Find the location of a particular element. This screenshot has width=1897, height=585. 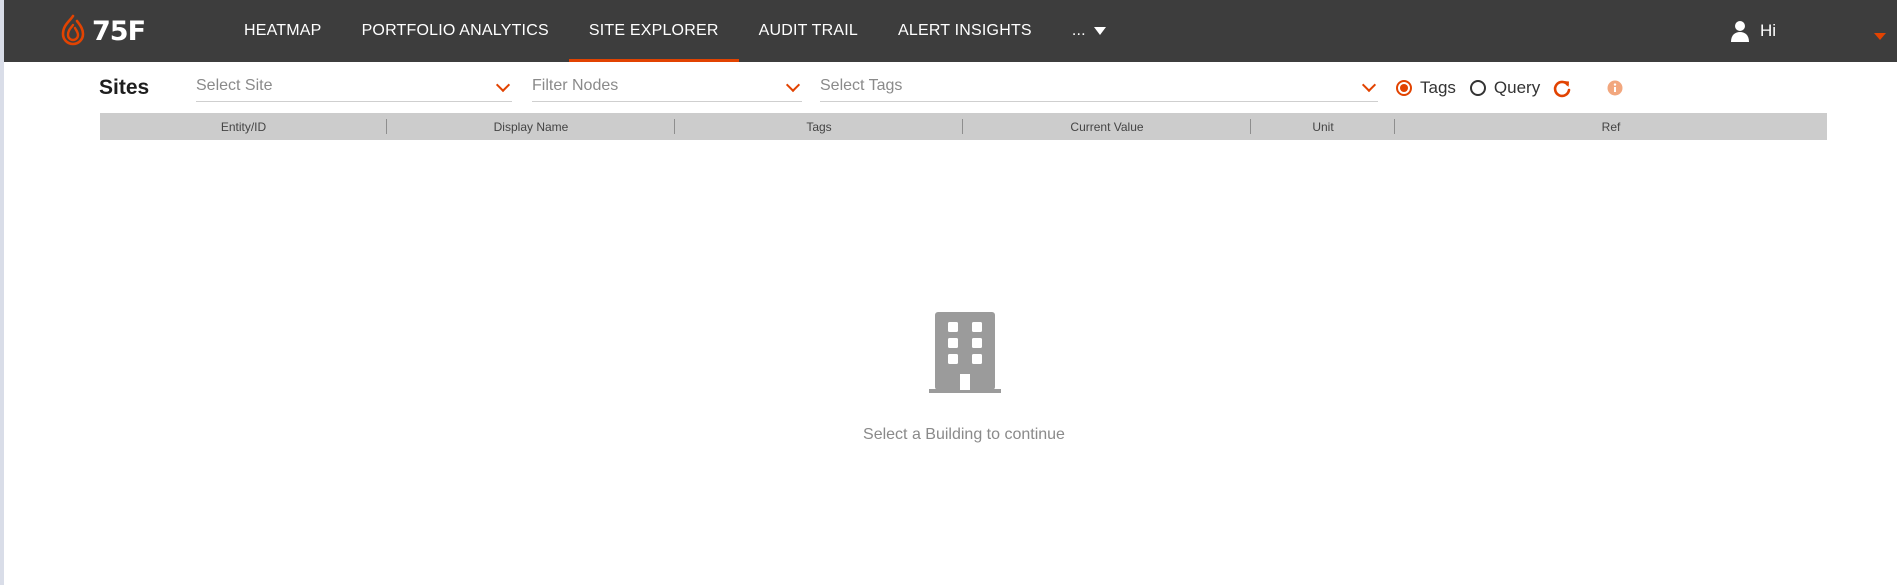

caret-down-icon is located at coordinates (1099, 31).